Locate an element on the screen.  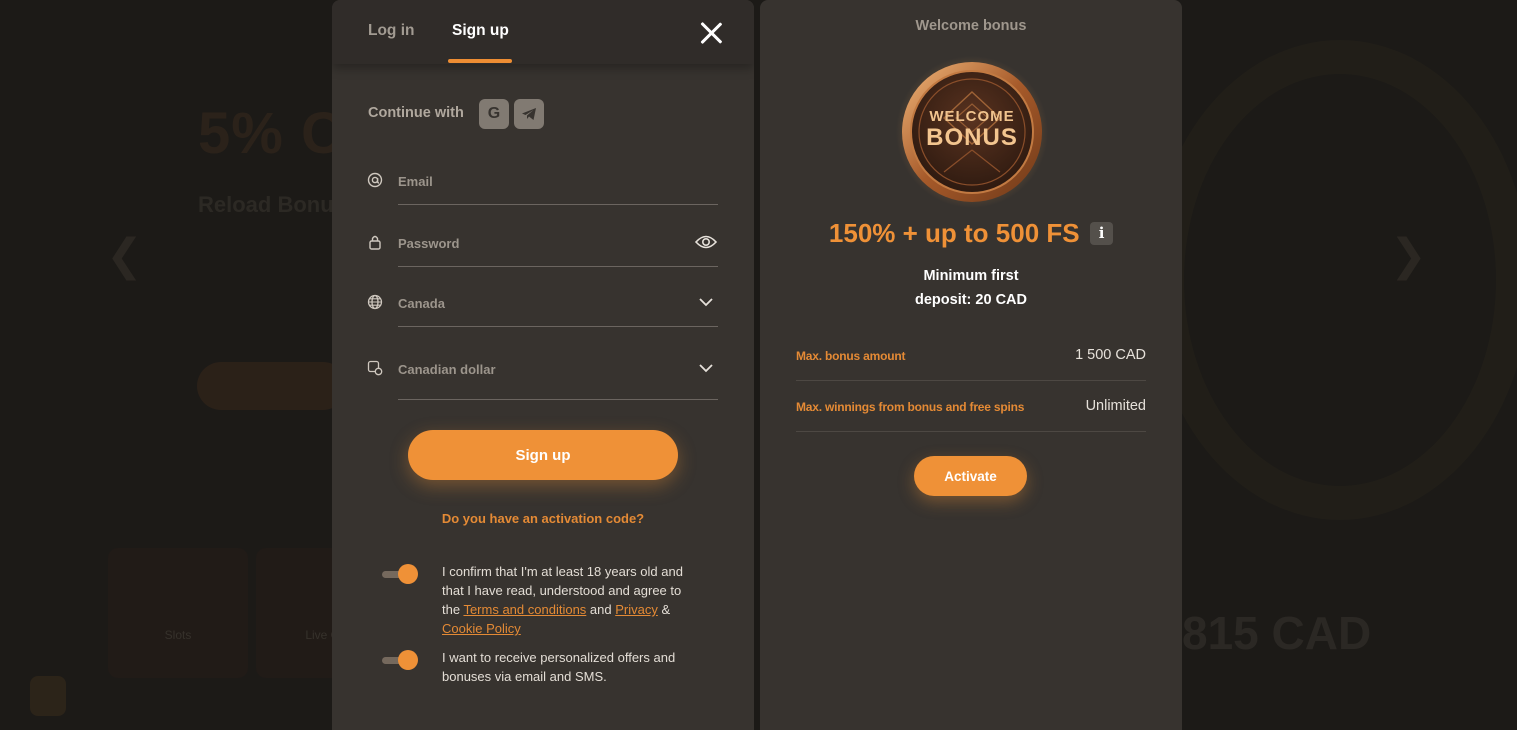
country-value: Canada is located at coordinates (421, 303).